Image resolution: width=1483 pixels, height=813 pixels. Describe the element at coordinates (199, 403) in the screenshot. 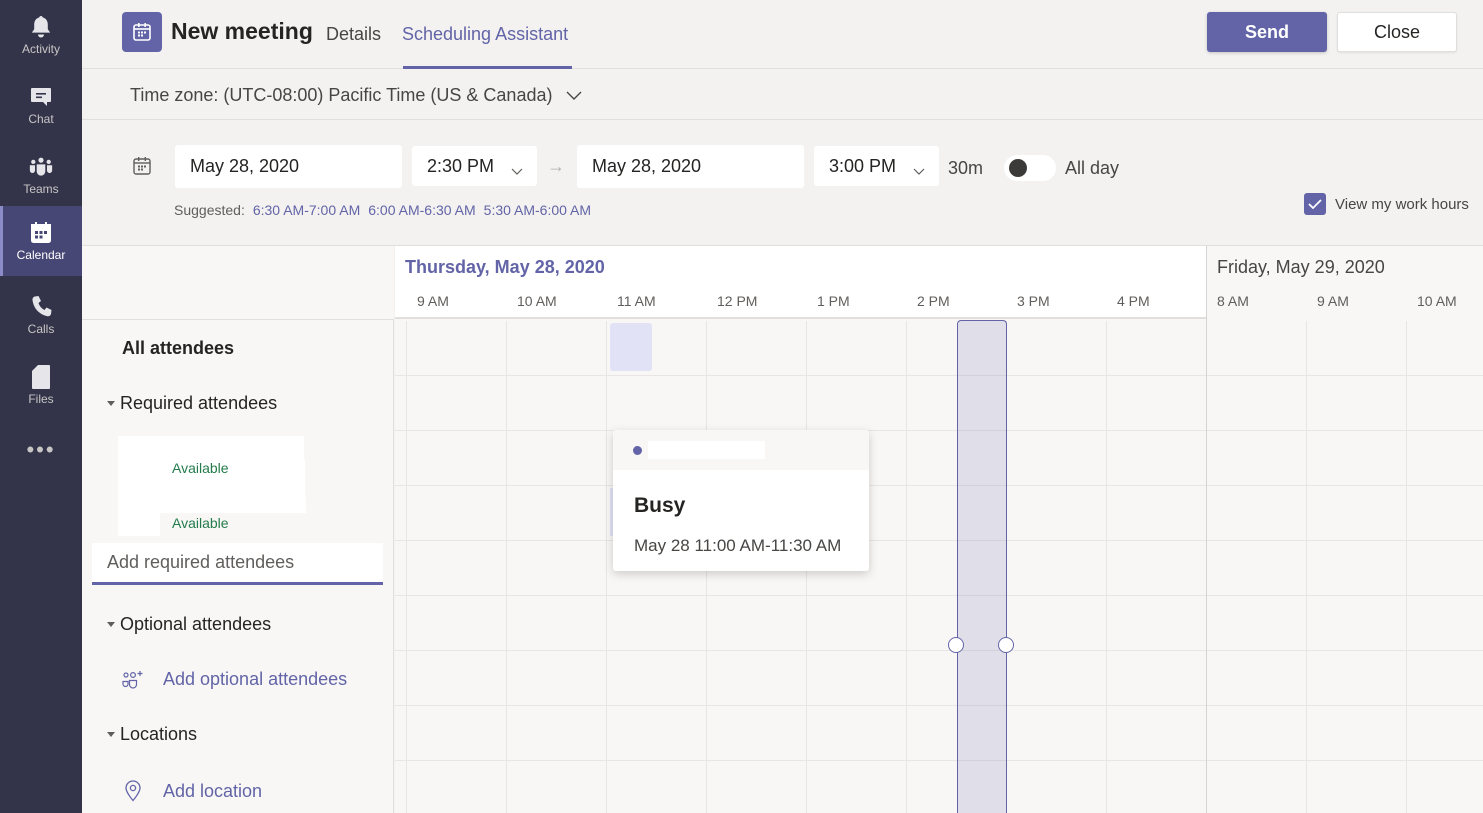

I see `required-attendees-label: Required attendees` at that location.